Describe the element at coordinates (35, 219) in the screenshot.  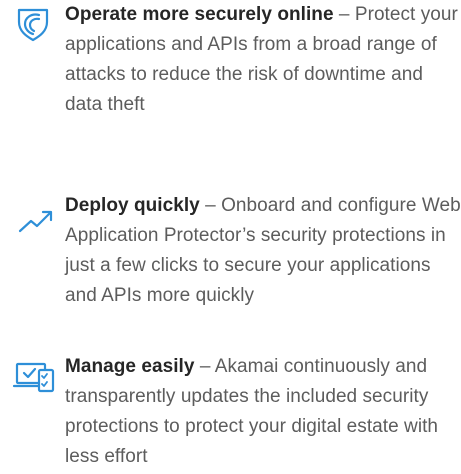
I see `trending-up-icon` at that location.